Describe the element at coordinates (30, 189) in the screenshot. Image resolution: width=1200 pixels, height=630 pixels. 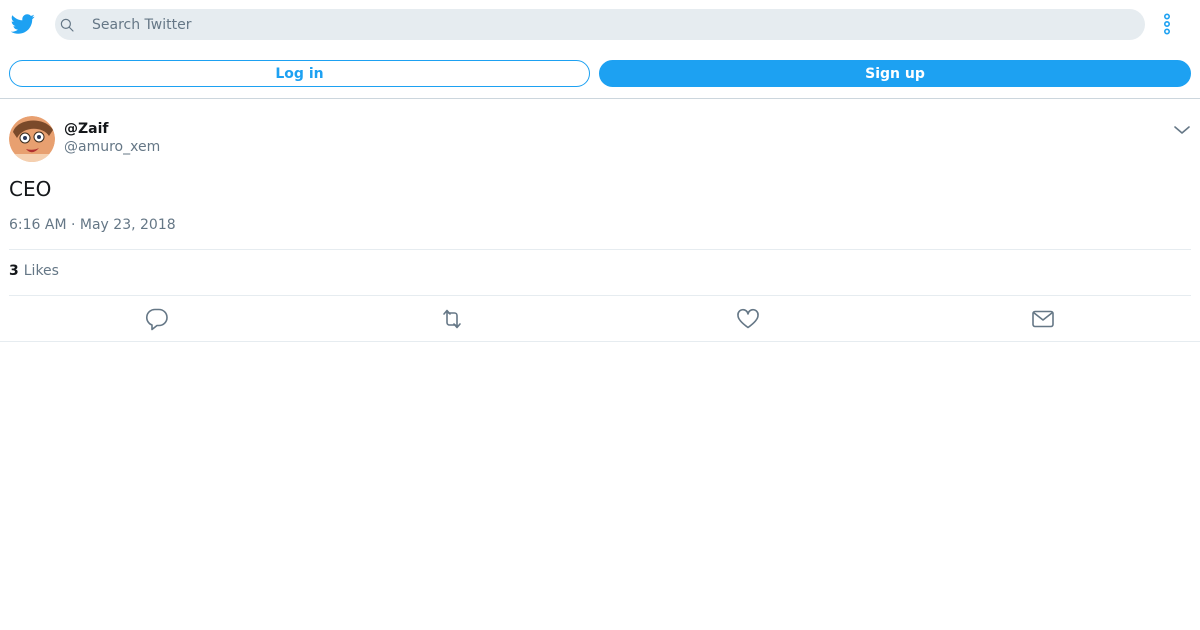
I see `tweet-text: CEO` at that location.